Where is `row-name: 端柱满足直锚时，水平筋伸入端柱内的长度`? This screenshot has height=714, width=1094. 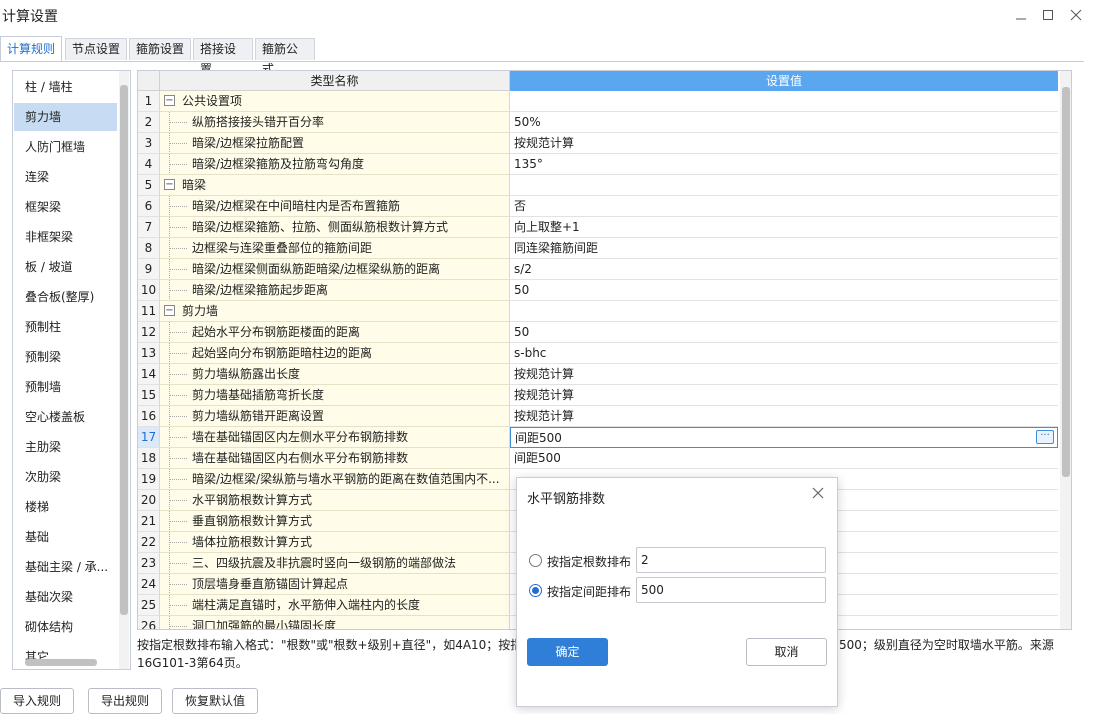 row-name: 端柱满足直锚时，水平筋伸入端柱内的长度 is located at coordinates (306, 605).